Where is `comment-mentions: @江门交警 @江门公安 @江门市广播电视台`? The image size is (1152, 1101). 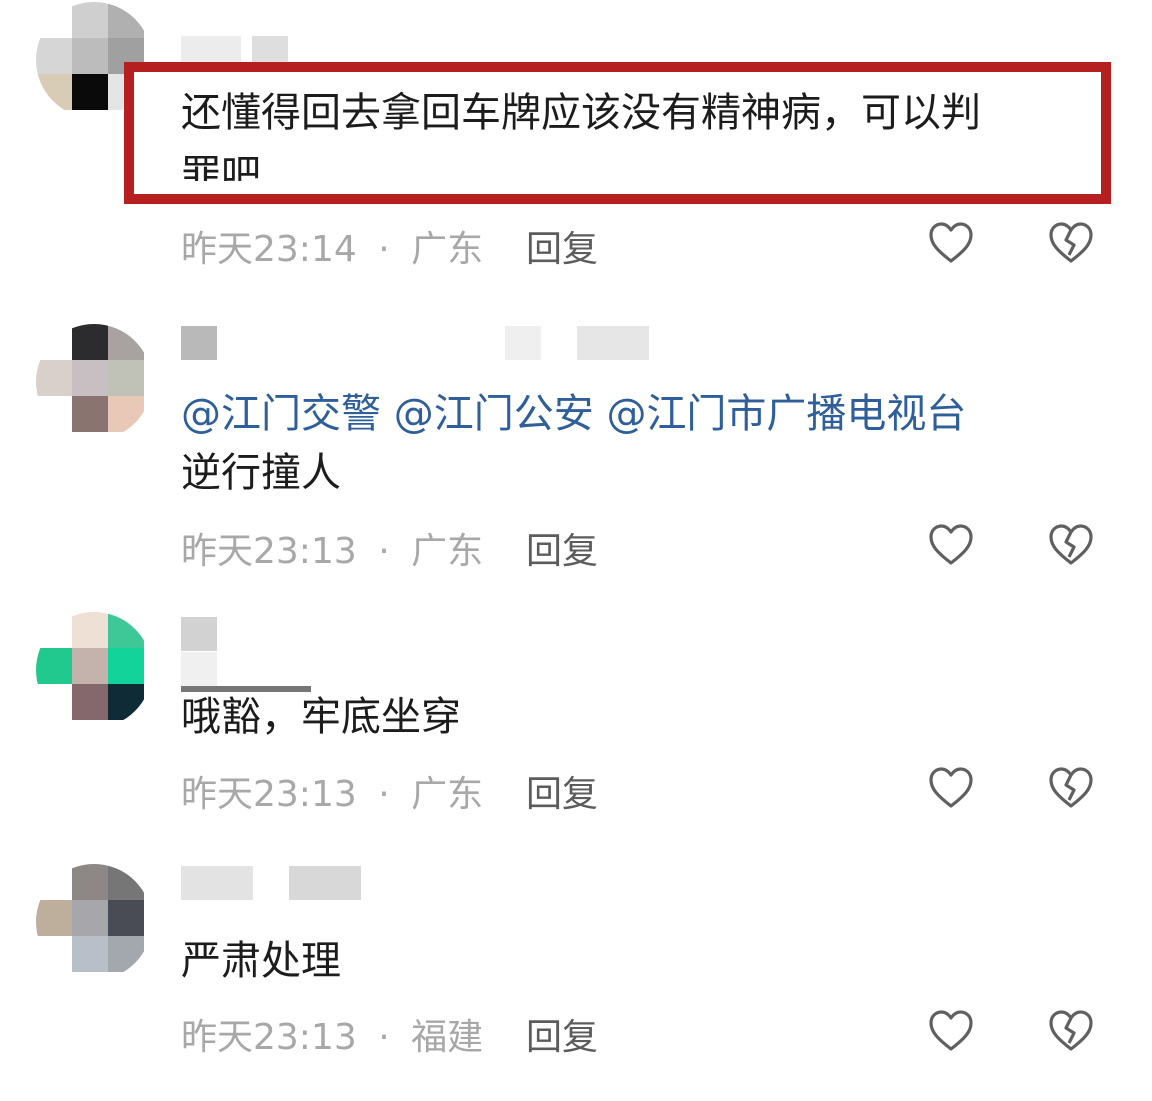
comment-mentions: @江门交警 @江门公安 @江门市广播电视台 is located at coordinates (573, 414).